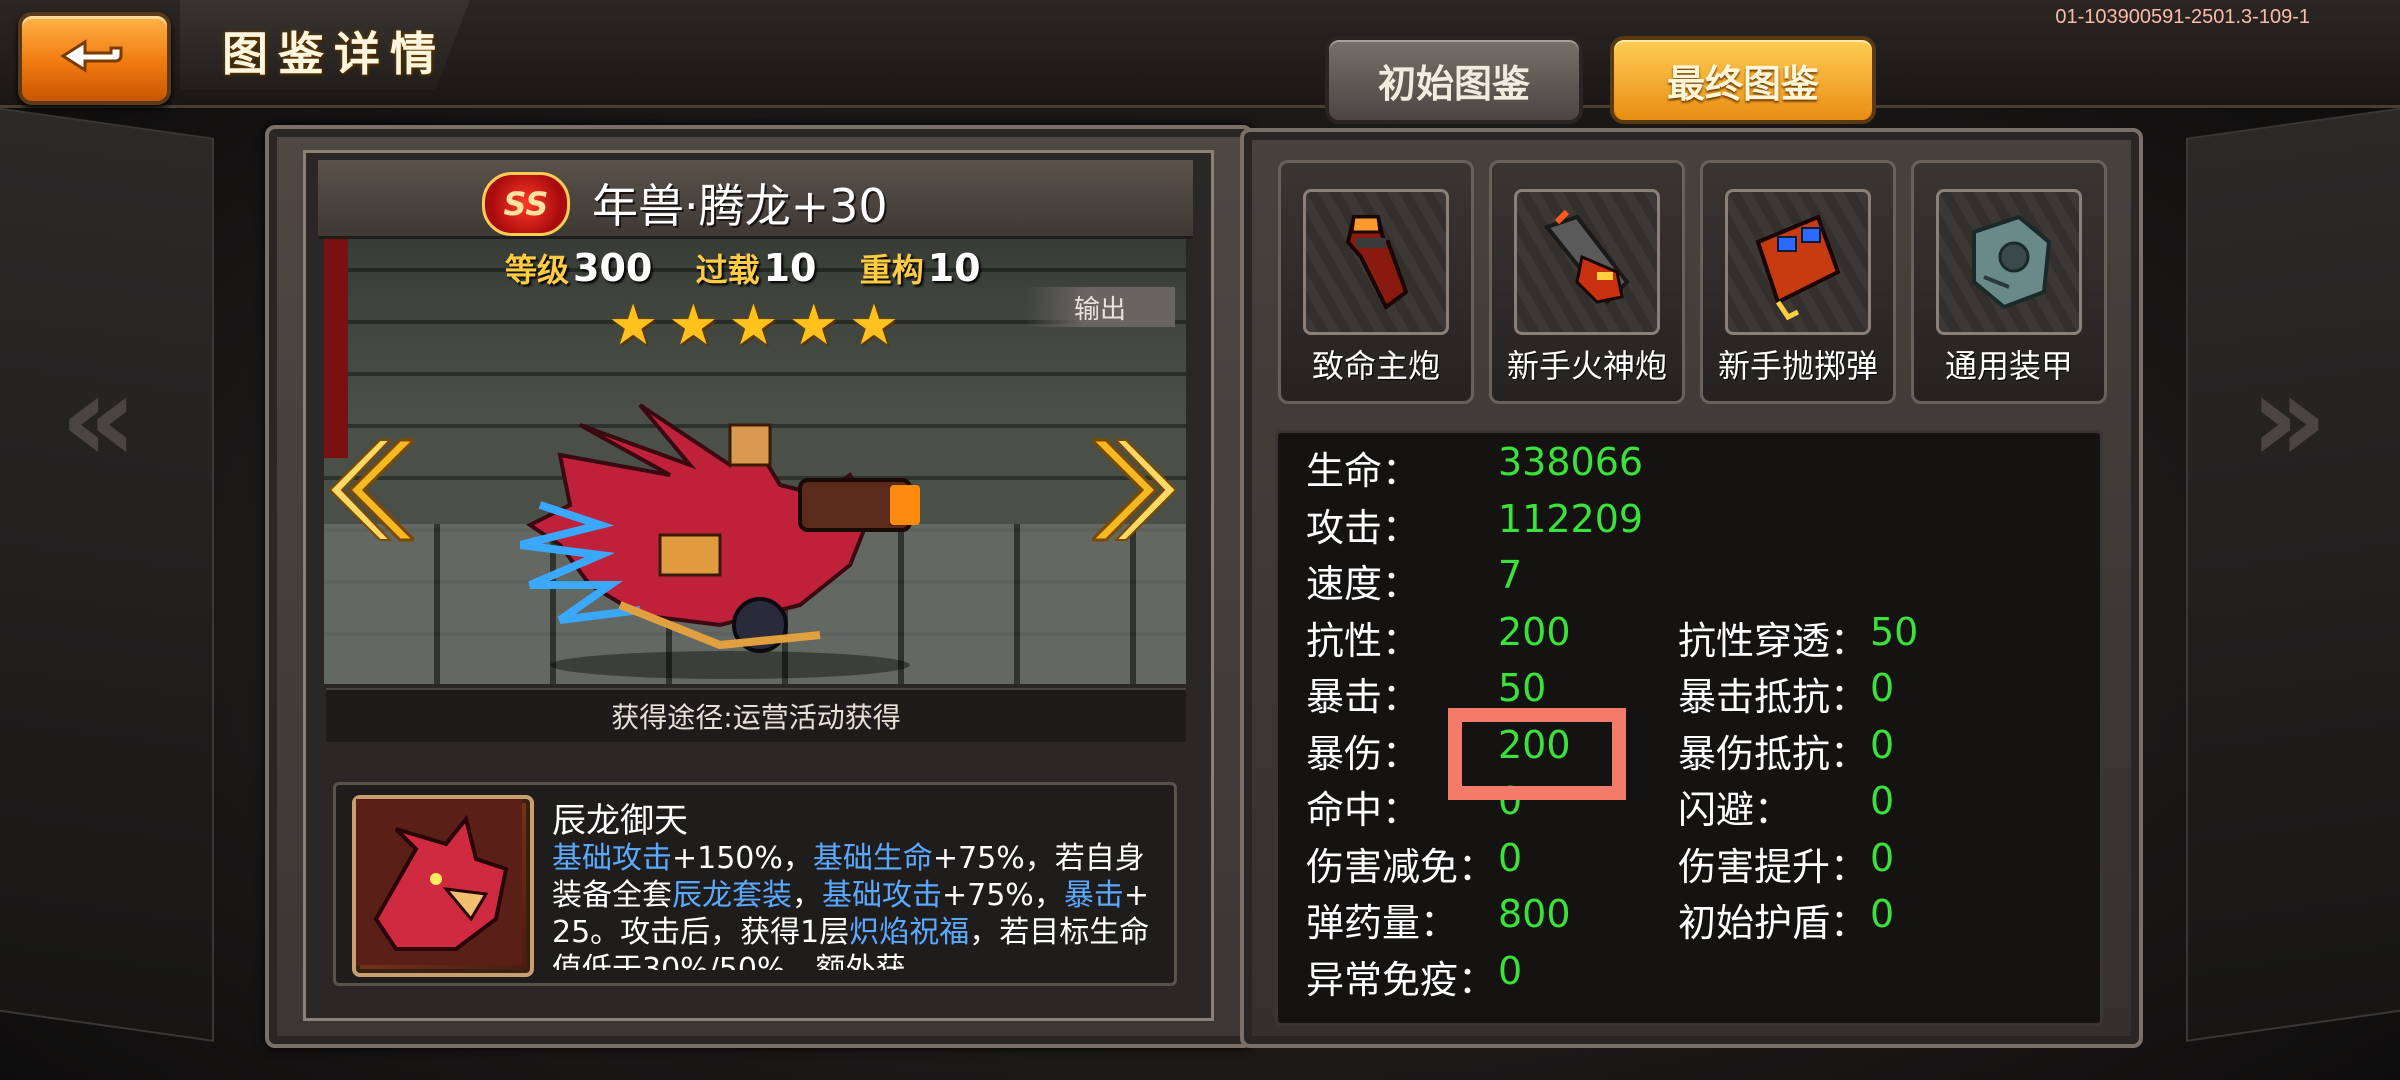  What do you see at coordinates (620, 821) in the screenshot?
I see `skill-name: 辰龙御天` at bounding box center [620, 821].